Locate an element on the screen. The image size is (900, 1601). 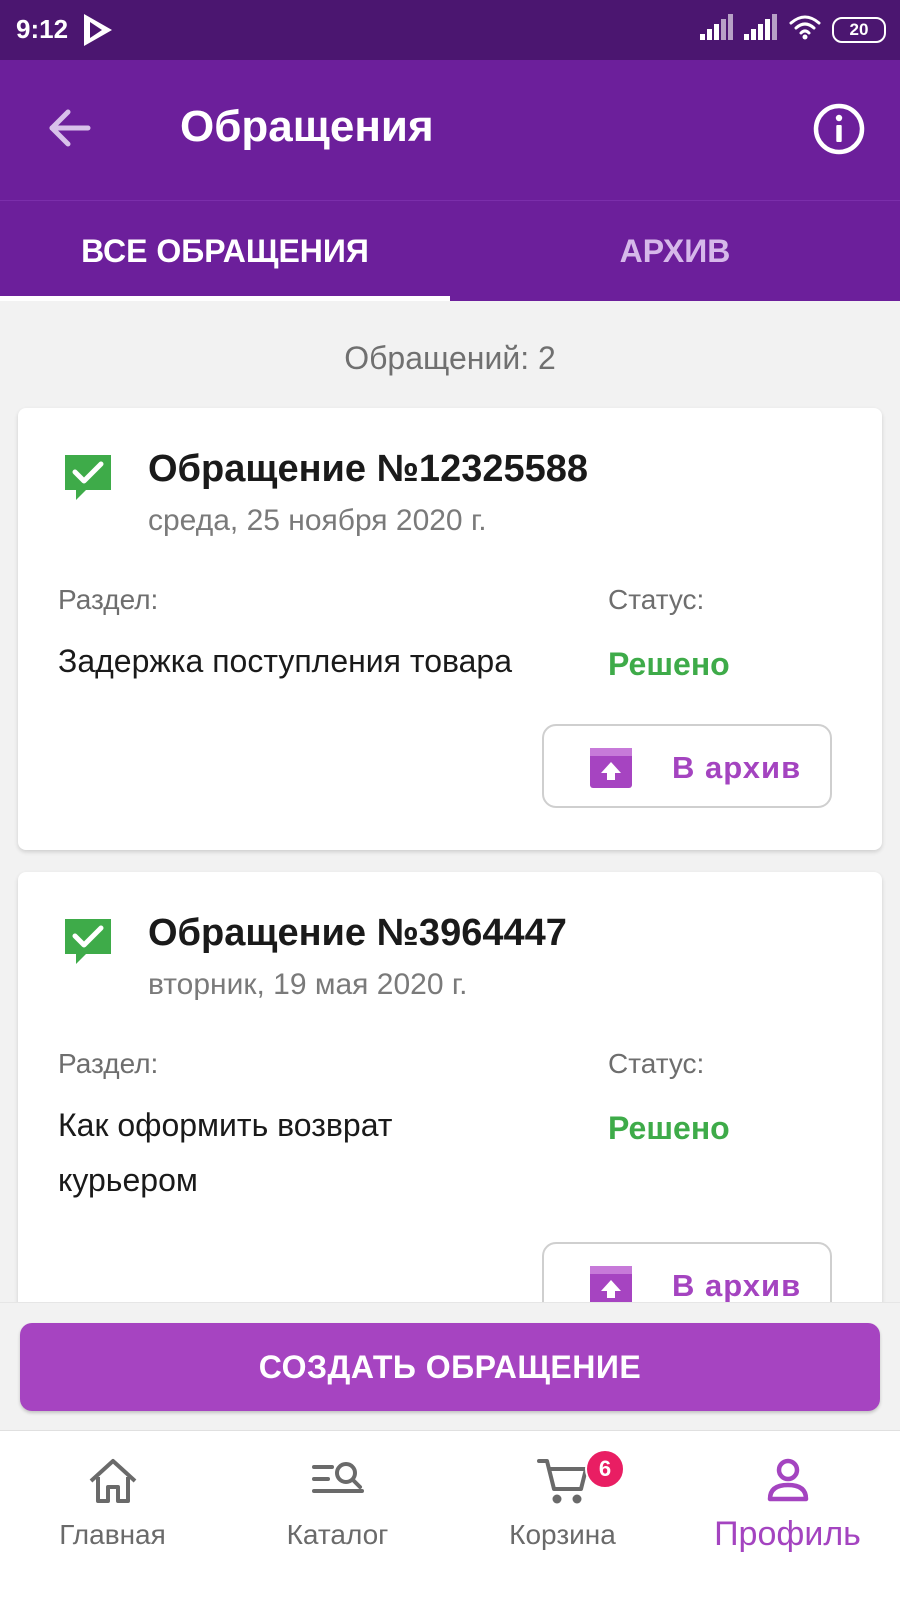
info-icon is located at coordinates (839, 129).